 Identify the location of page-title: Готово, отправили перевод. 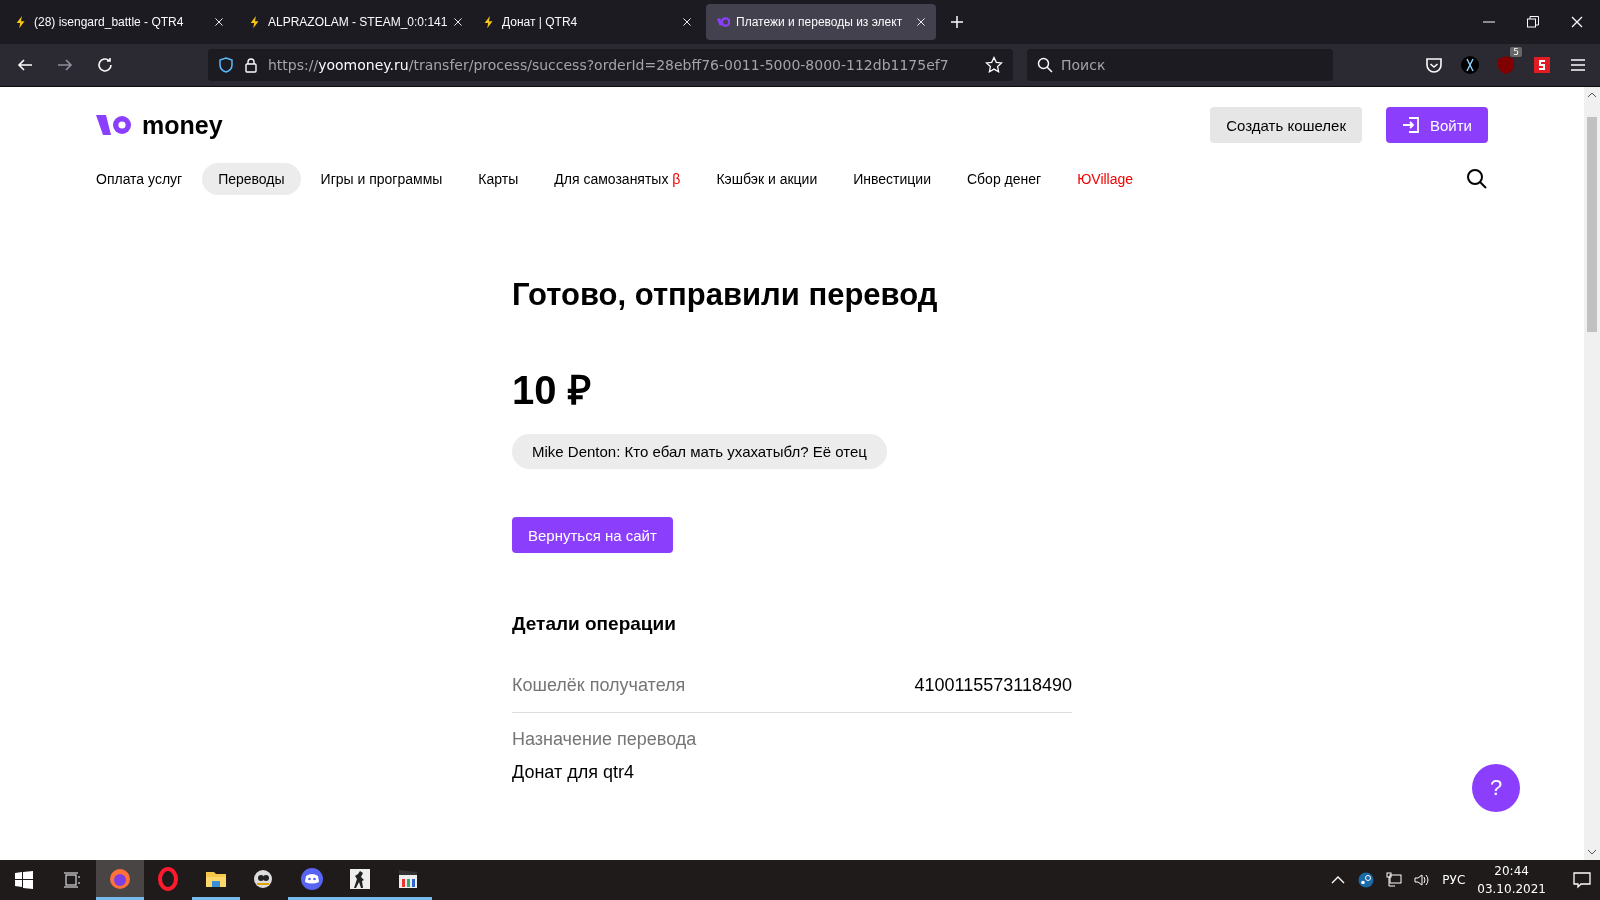
(725, 295).